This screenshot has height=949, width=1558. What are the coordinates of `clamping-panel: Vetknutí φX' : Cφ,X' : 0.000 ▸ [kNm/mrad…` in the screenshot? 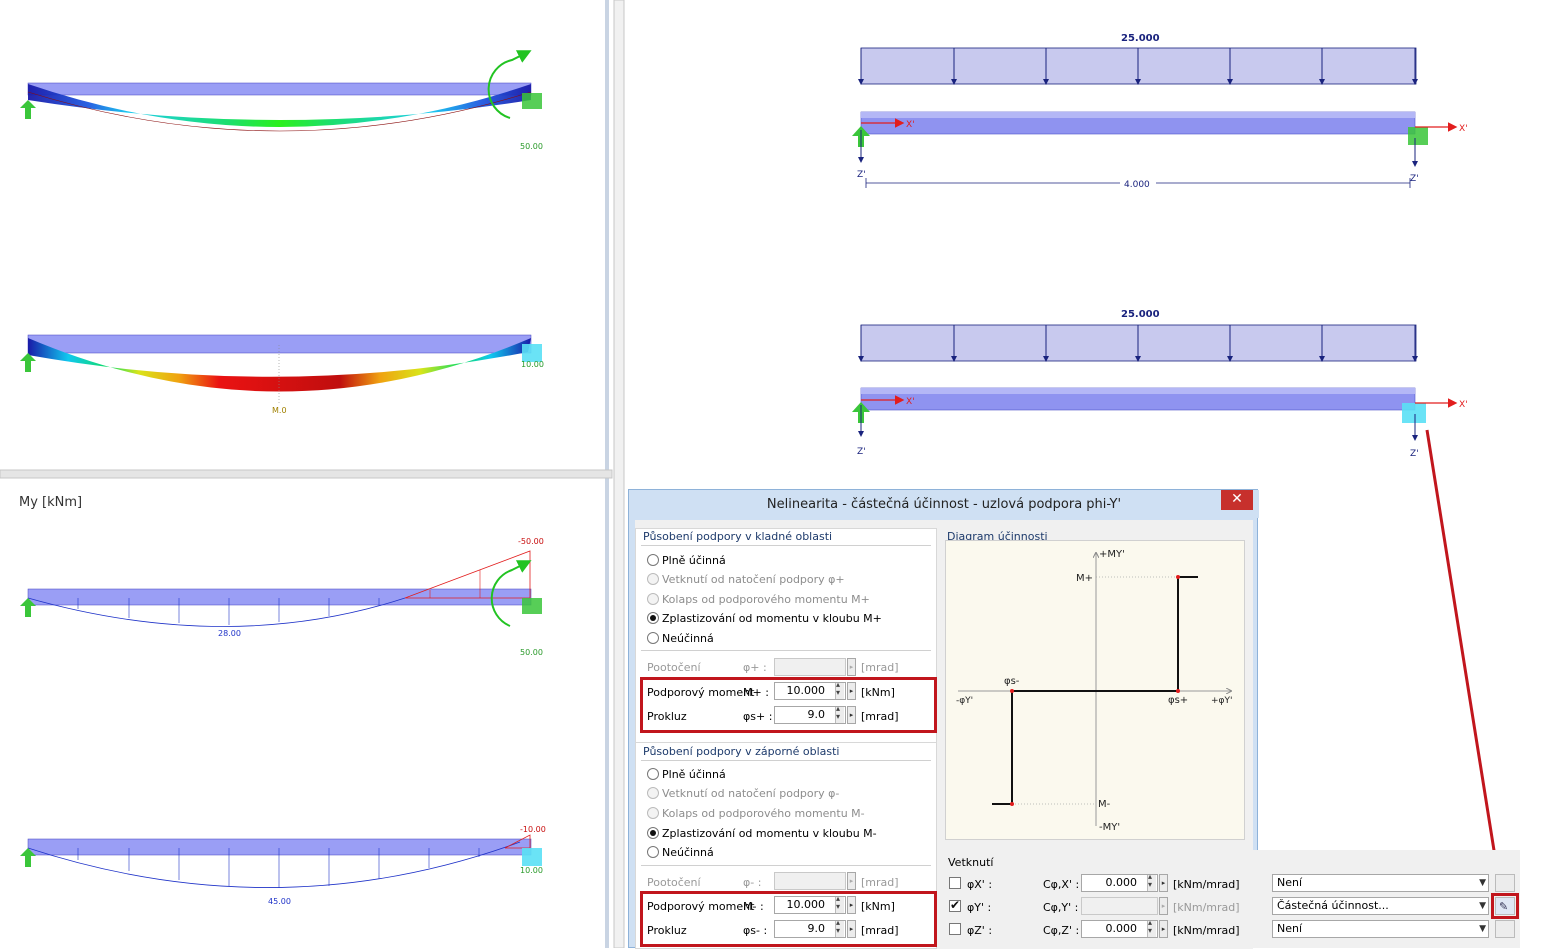 It's located at (1230, 899).